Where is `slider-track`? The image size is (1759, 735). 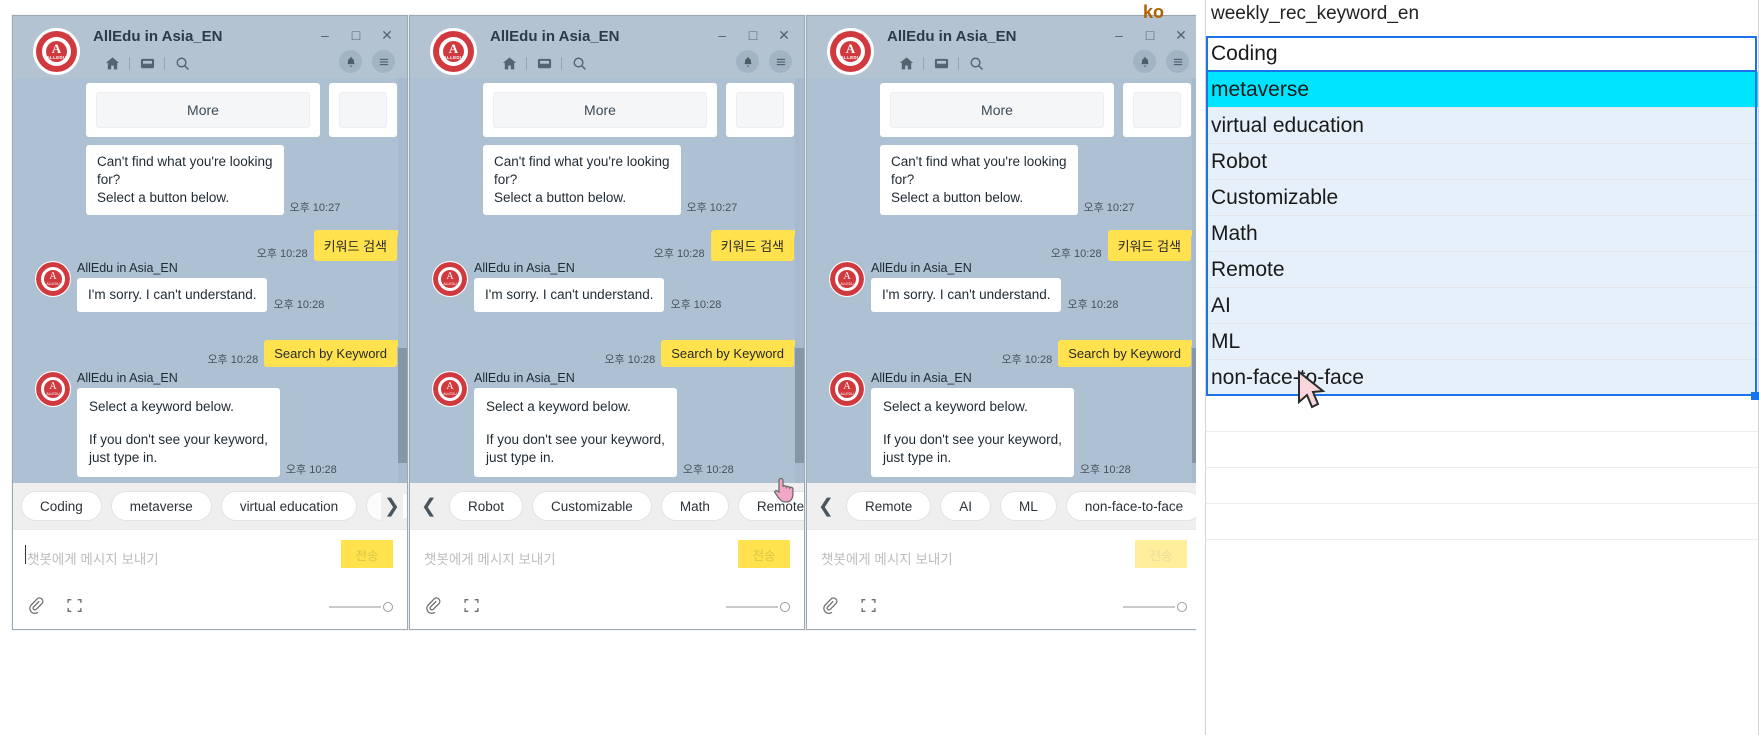
slider-track is located at coordinates (752, 607).